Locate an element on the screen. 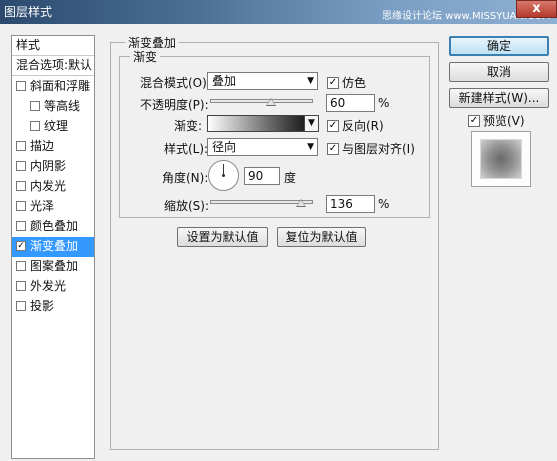  style-item-color-overlay: 颜色叠加 is located at coordinates (53, 227).